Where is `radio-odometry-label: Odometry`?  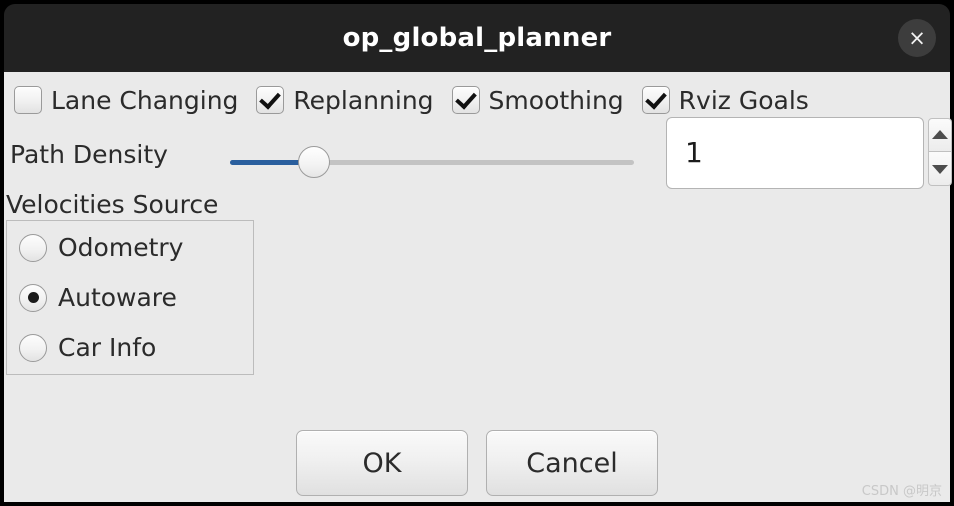
radio-odometry-label: Odometry is located at coordinates (121, 247).